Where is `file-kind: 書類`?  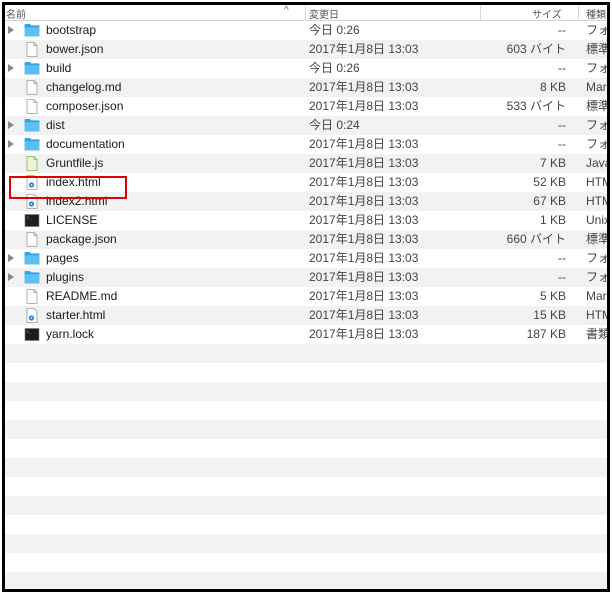 file-kind: 書類 is located at coordinates (598, 334).